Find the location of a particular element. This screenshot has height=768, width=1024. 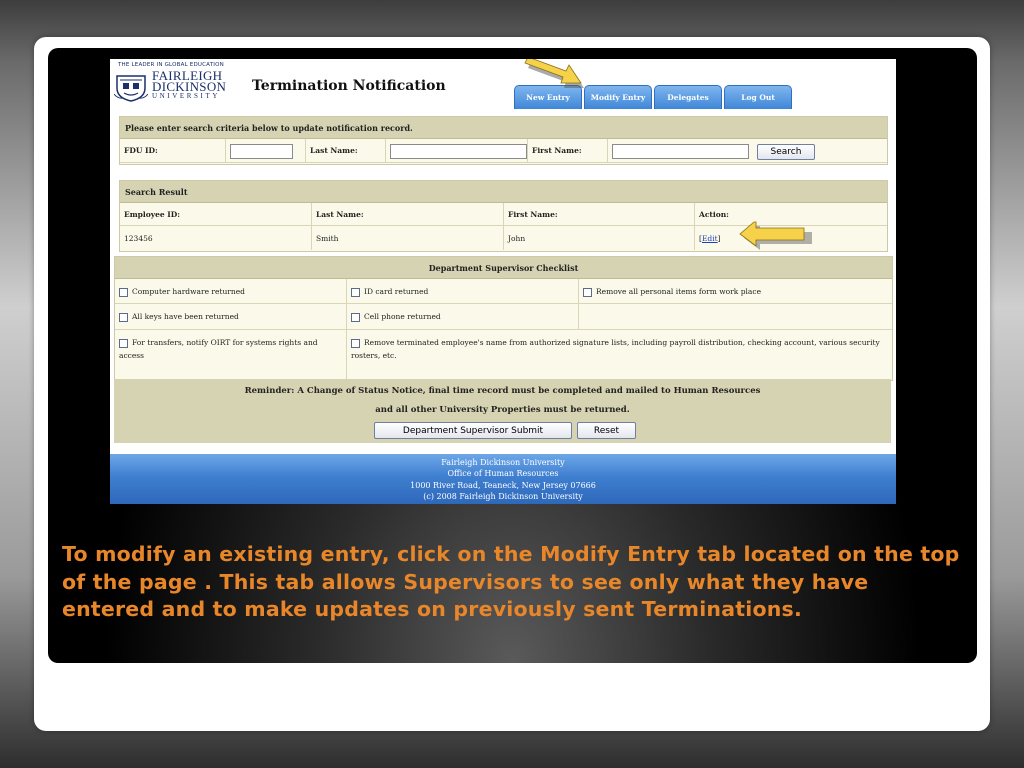

checklist-item: Cell phone returned is located at coordinates (463, 317).